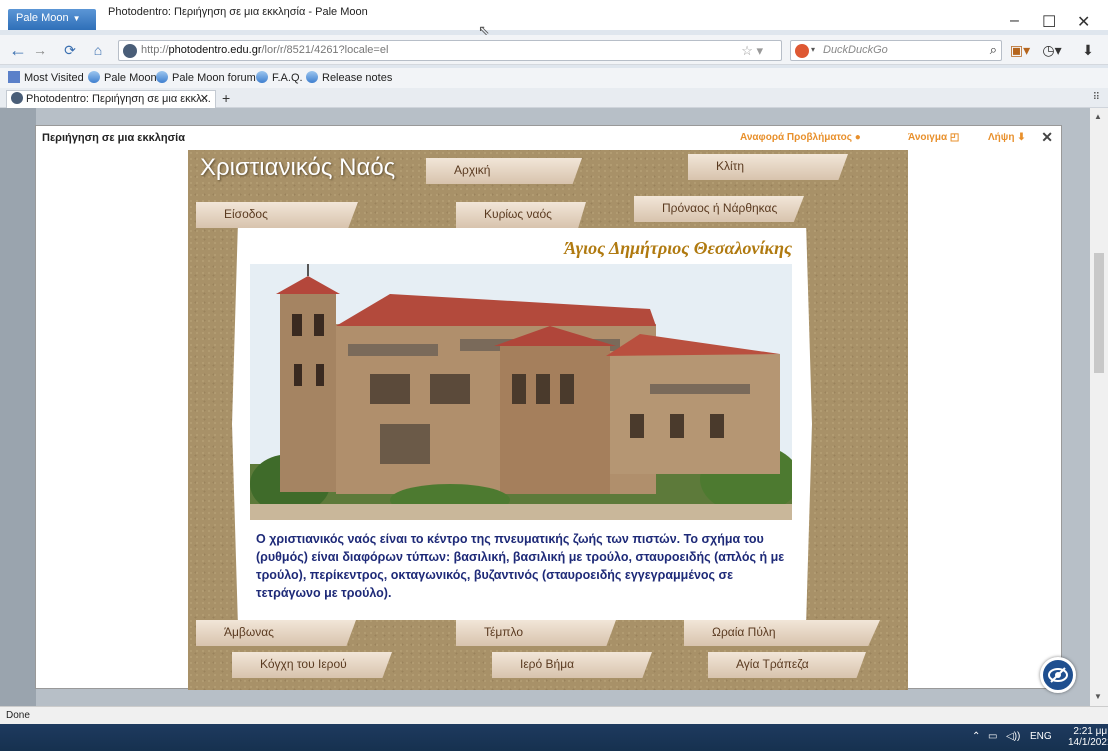 Image resolution: width=1108 pixels, height=751 pixels. Describe the element at coordinates (782, 633) in the screenshot. I see `nav-beautiful-gate: Ωραία Πύλη` at that location.